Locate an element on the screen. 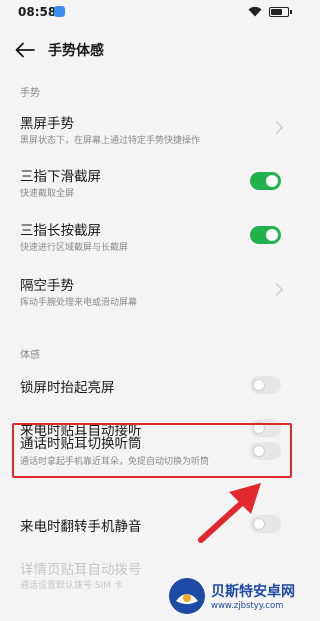  app-notification-icon is located at coordinates (59, 11).